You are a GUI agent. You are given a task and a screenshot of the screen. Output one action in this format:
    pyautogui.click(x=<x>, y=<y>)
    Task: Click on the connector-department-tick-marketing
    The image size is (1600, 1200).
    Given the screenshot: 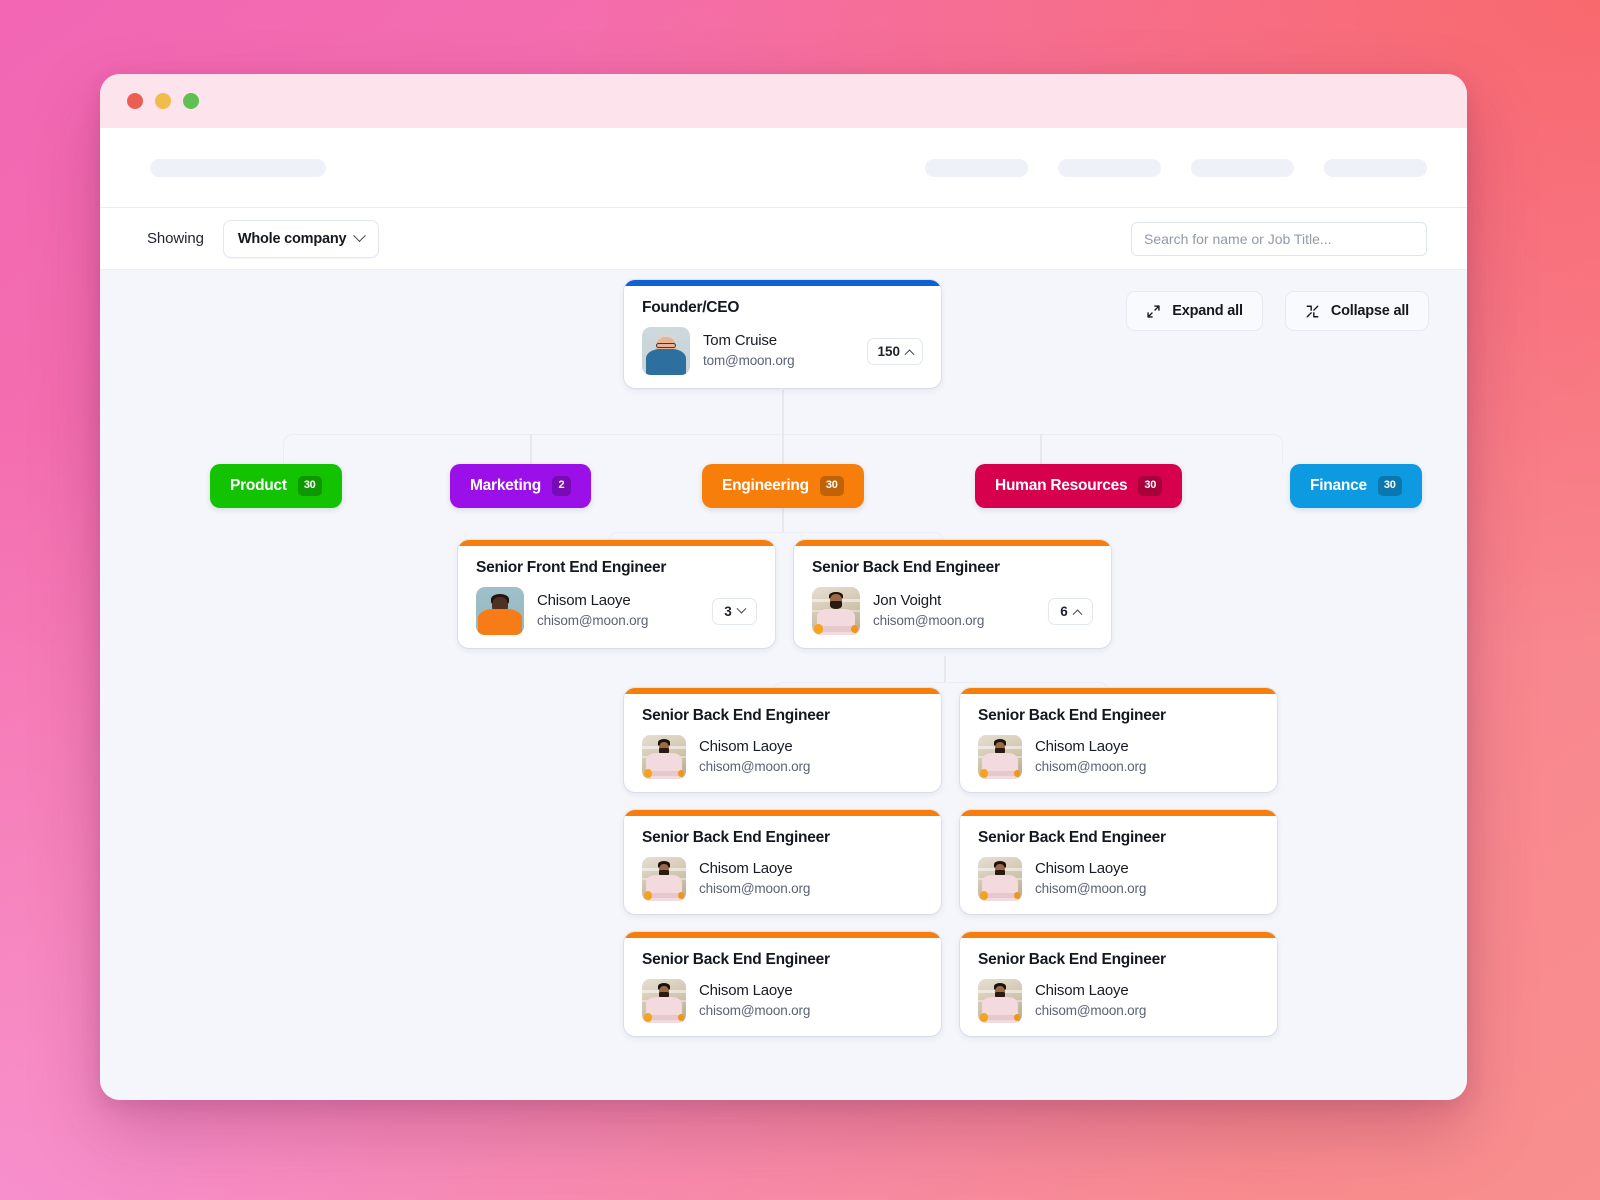 What is the action you would take?
    pyautogui.click(x=531, y=449)
    